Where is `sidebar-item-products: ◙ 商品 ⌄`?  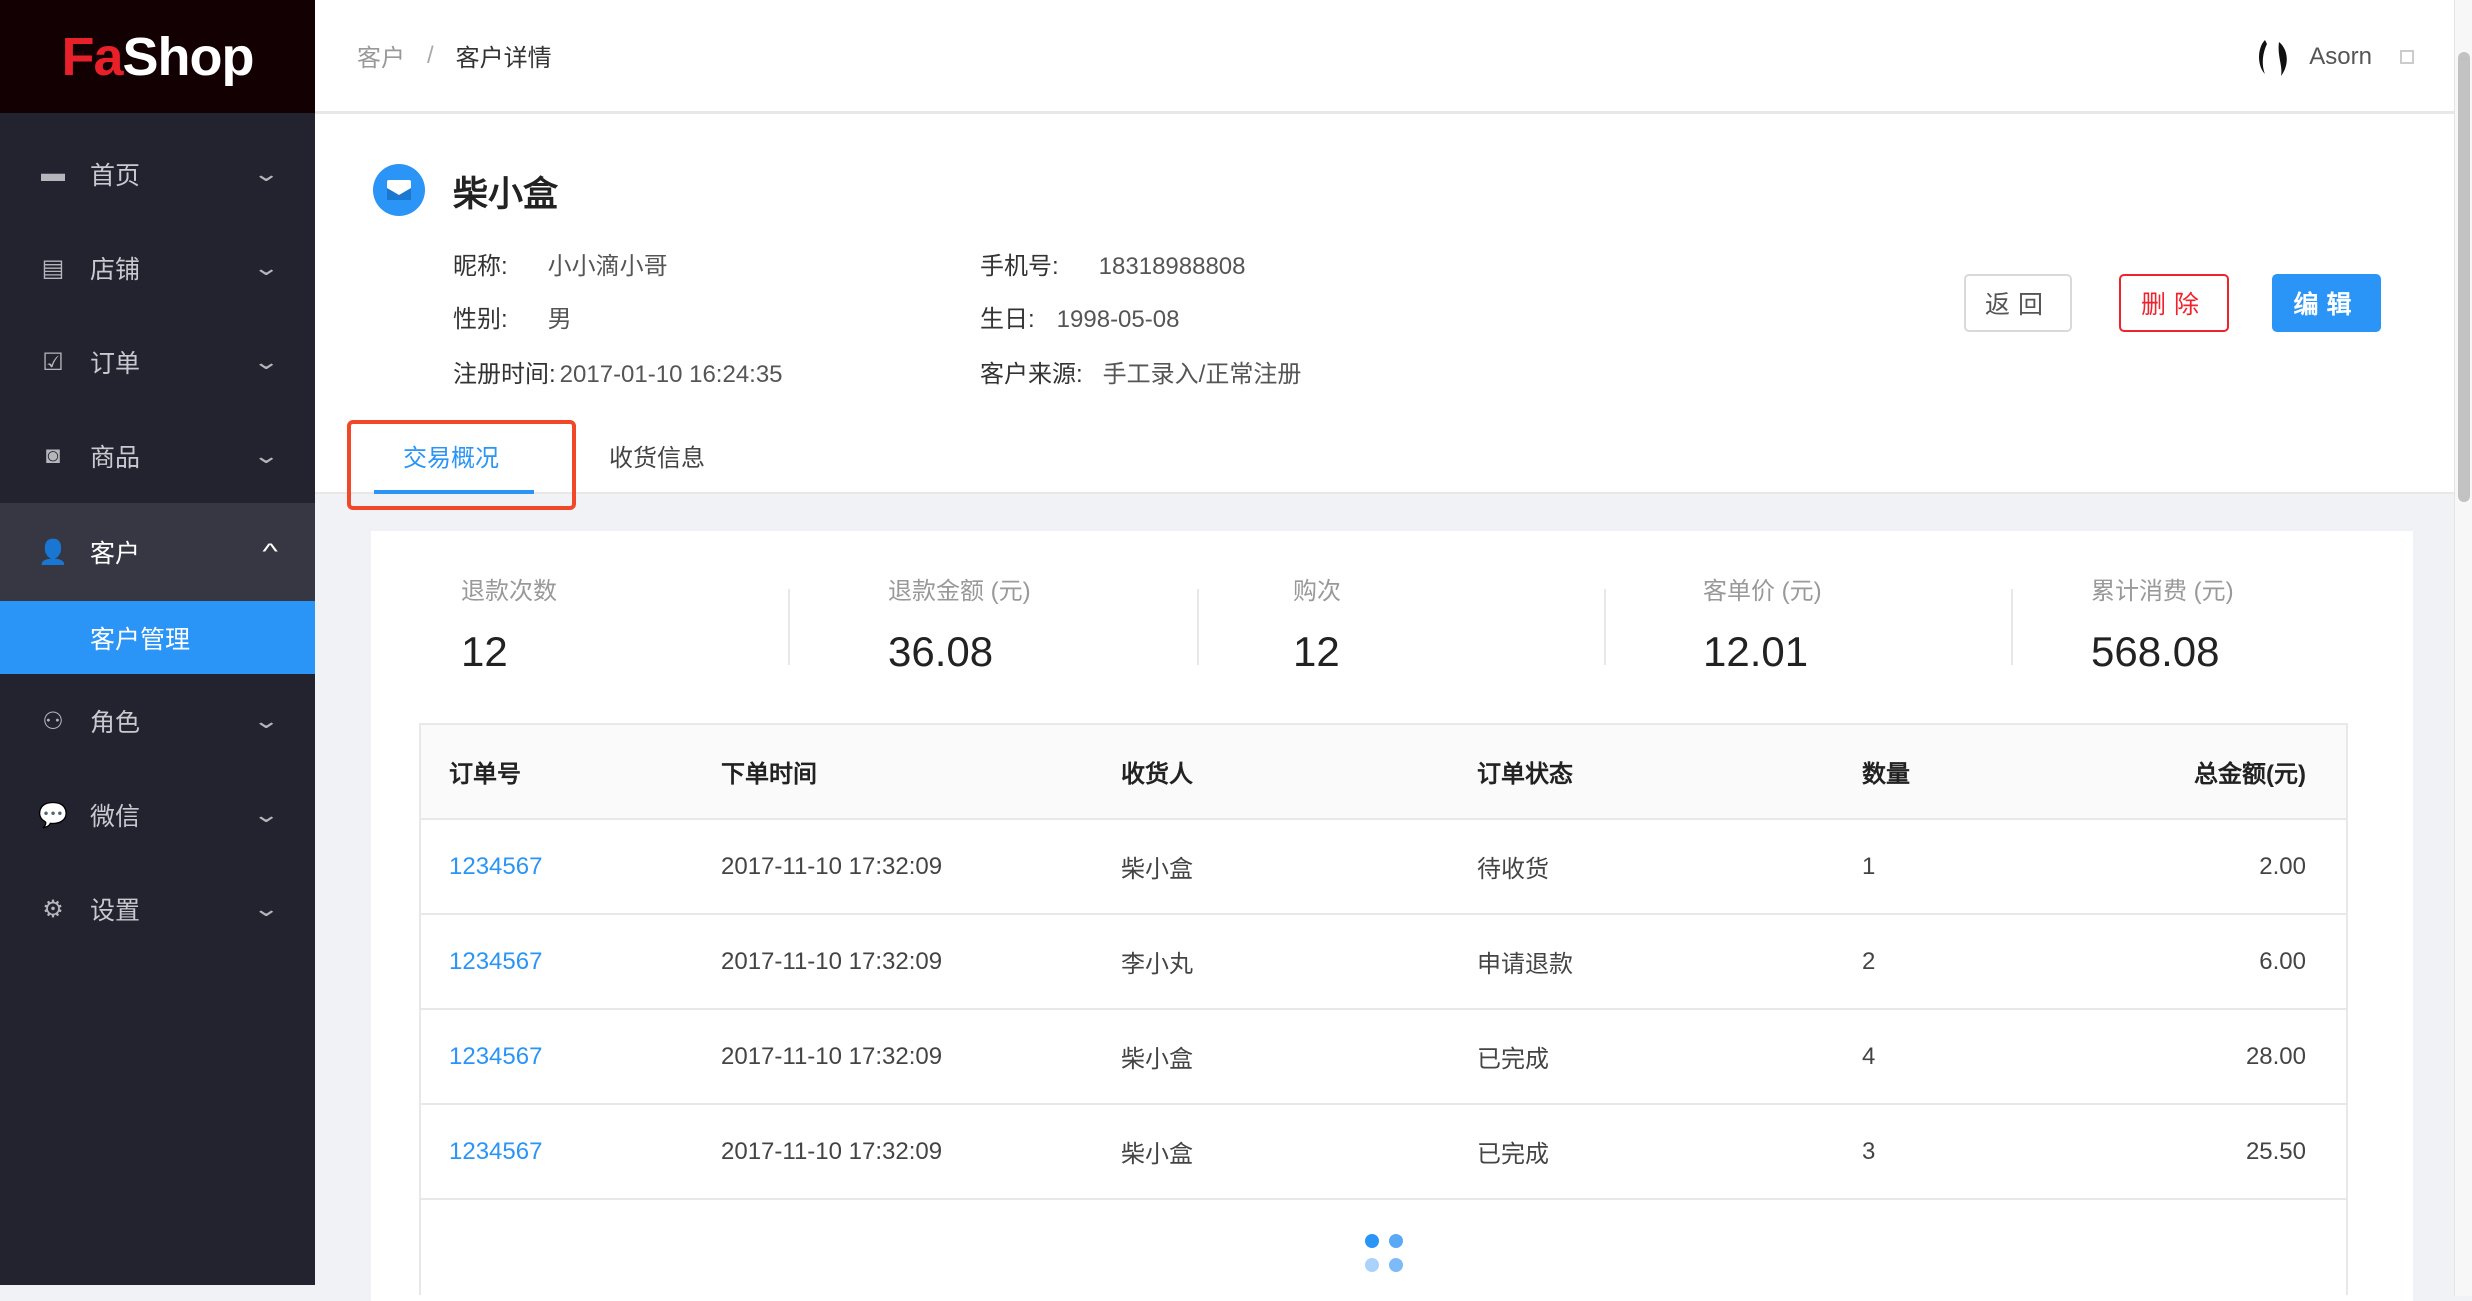
sidebar-item-products: ◙ 商品 ⌄ is located at coordinates (157, 456).